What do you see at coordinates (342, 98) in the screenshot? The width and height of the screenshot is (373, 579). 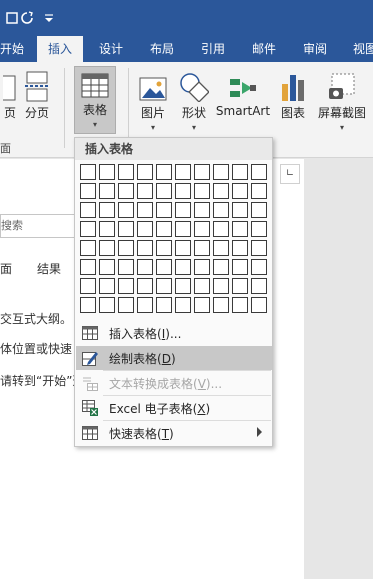 I see `screenshot-button: 屏幕截图 ▾` at bounding box center [342, 98].